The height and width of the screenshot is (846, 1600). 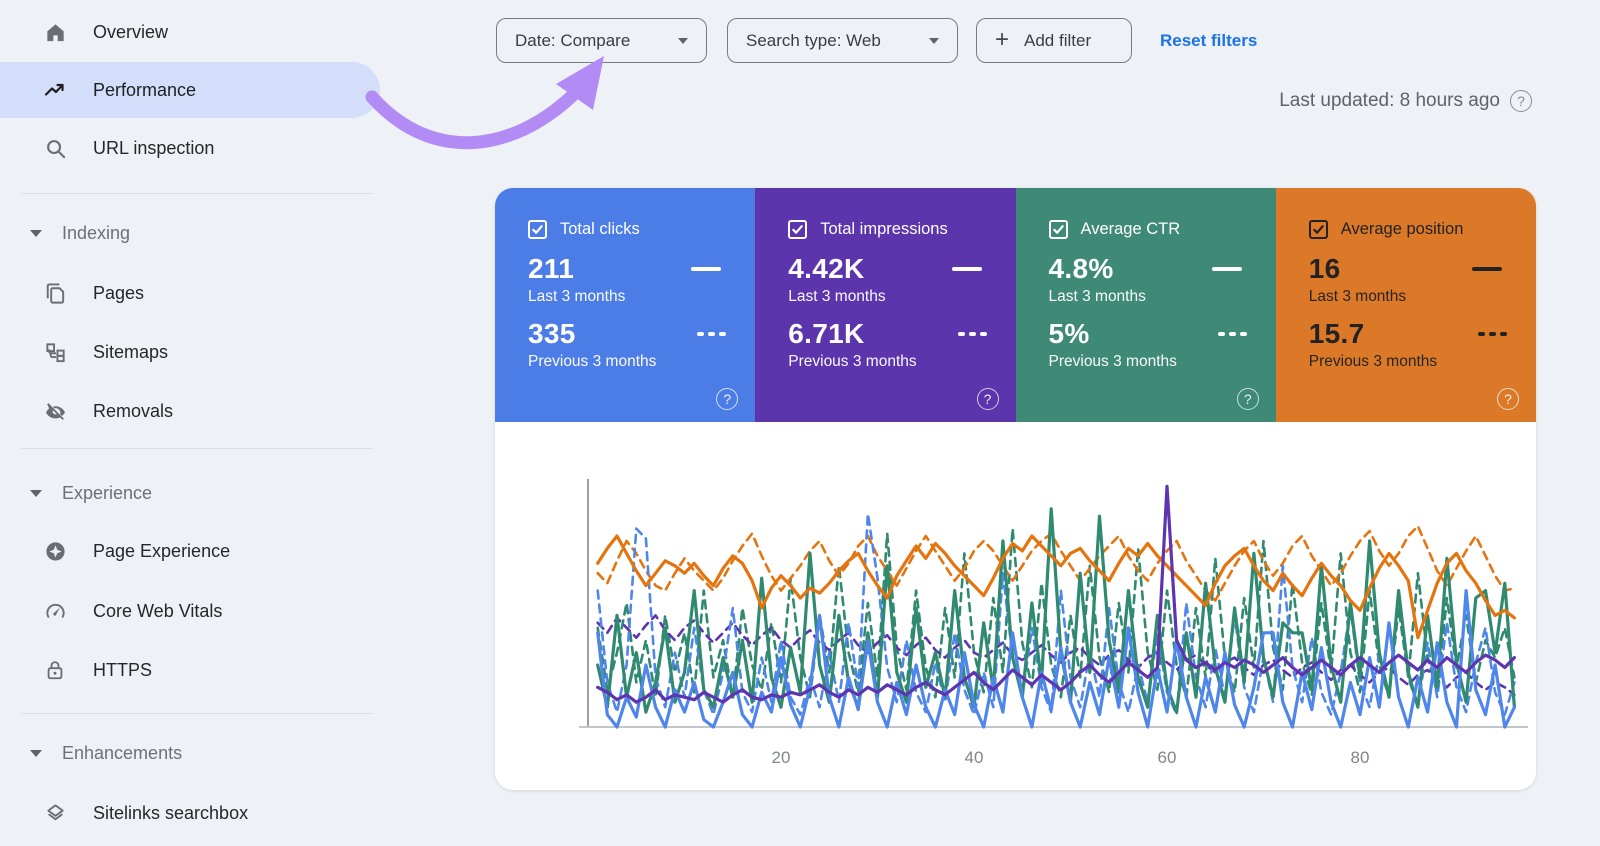 I want to click on sidebar-section-enhancements: Enhancements, so click(x=106, y=753).